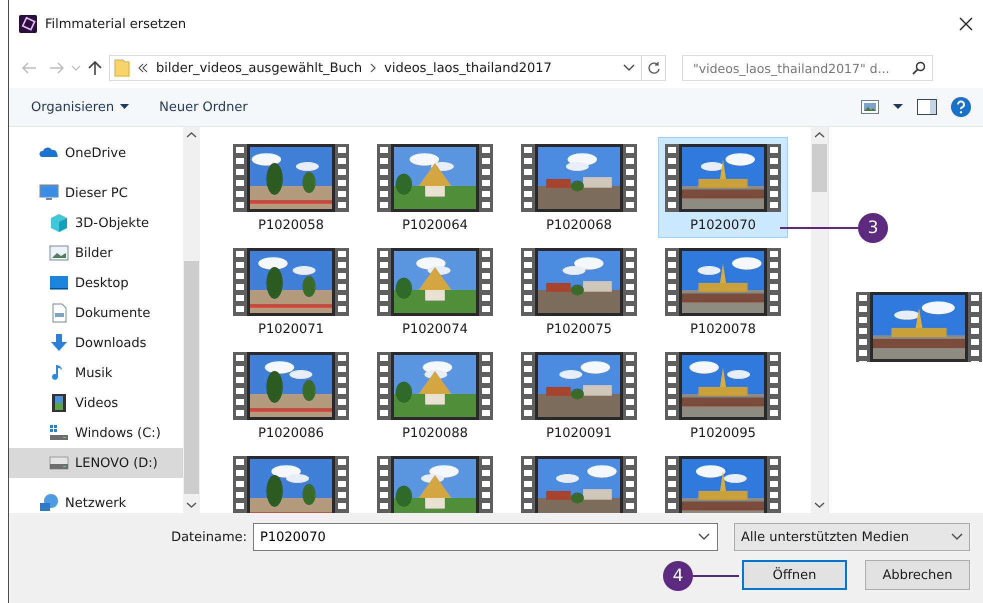  What do you see at coordinates (919, 68) in the screenshot?
I see `search-icon` at bounding box center [919, 68].